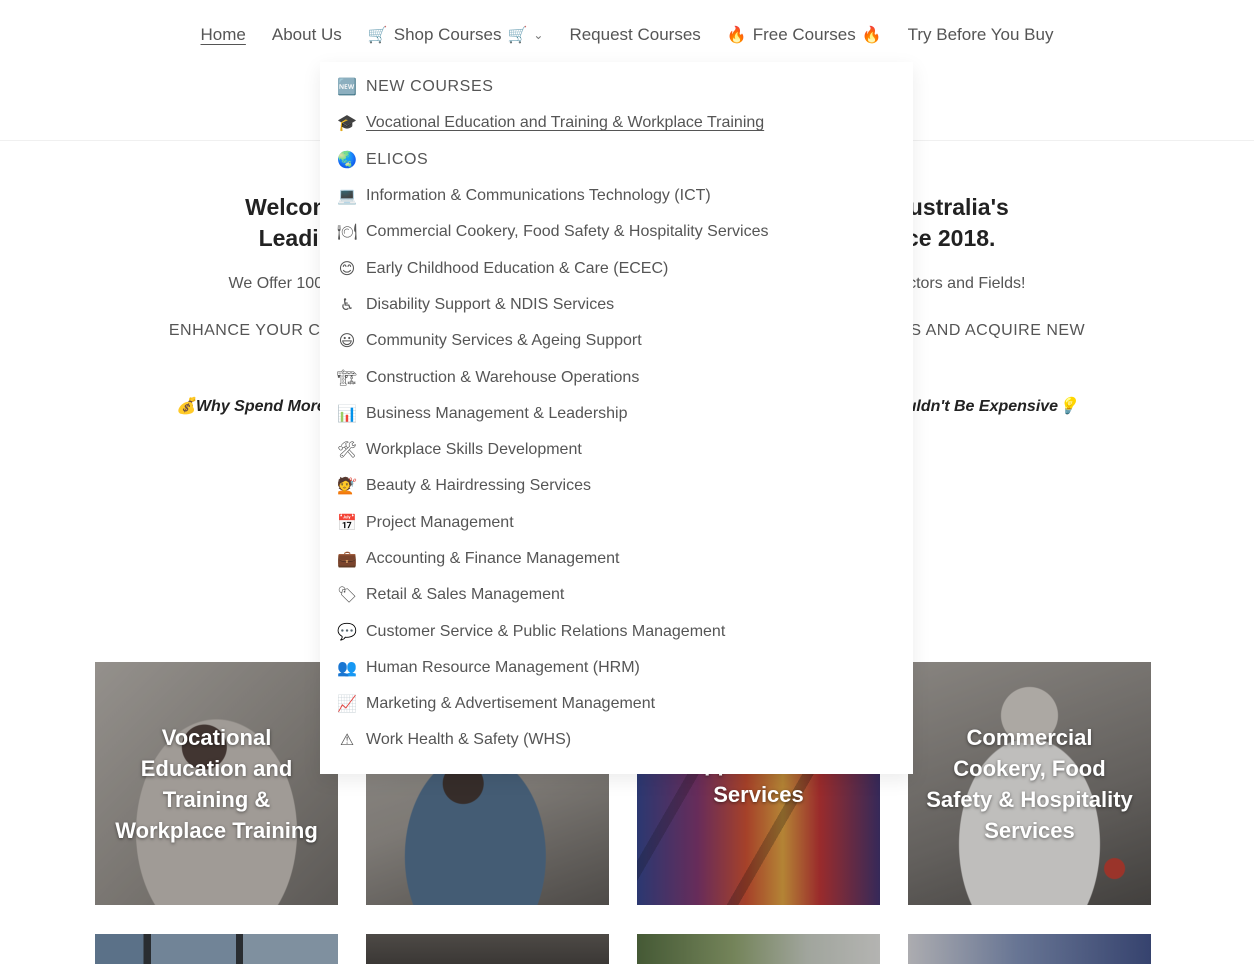 This screenshot has height=964, width=1254. Describe the element at coordinates (616, 87) in the screenshot. I see `dropdown-item: 🆕 NEW COURSES` at that location.